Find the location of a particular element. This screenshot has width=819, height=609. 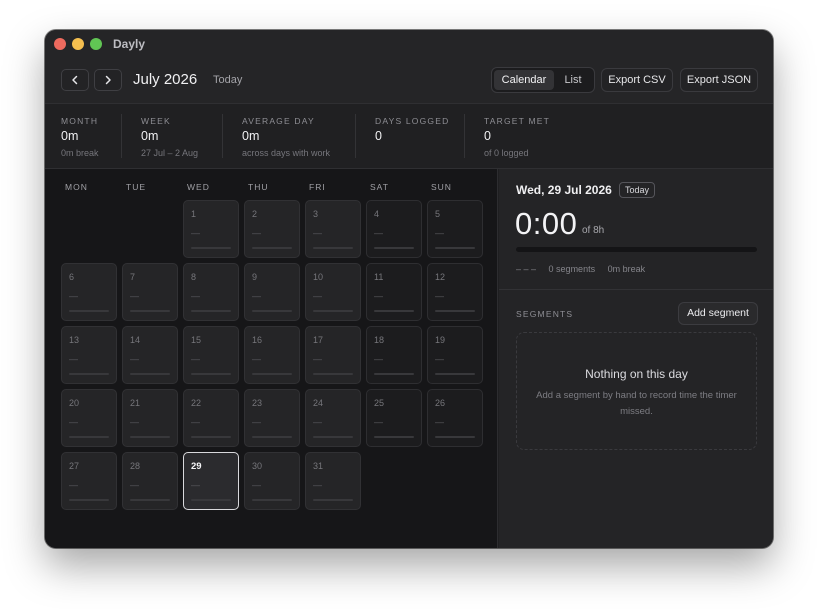

day-cell: 22 — is located at coordinates (211, 418).